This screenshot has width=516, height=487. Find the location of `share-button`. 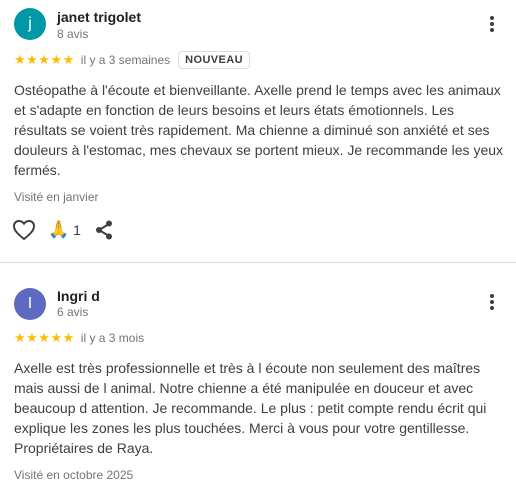

share-button is located at coordinates (104, 230).